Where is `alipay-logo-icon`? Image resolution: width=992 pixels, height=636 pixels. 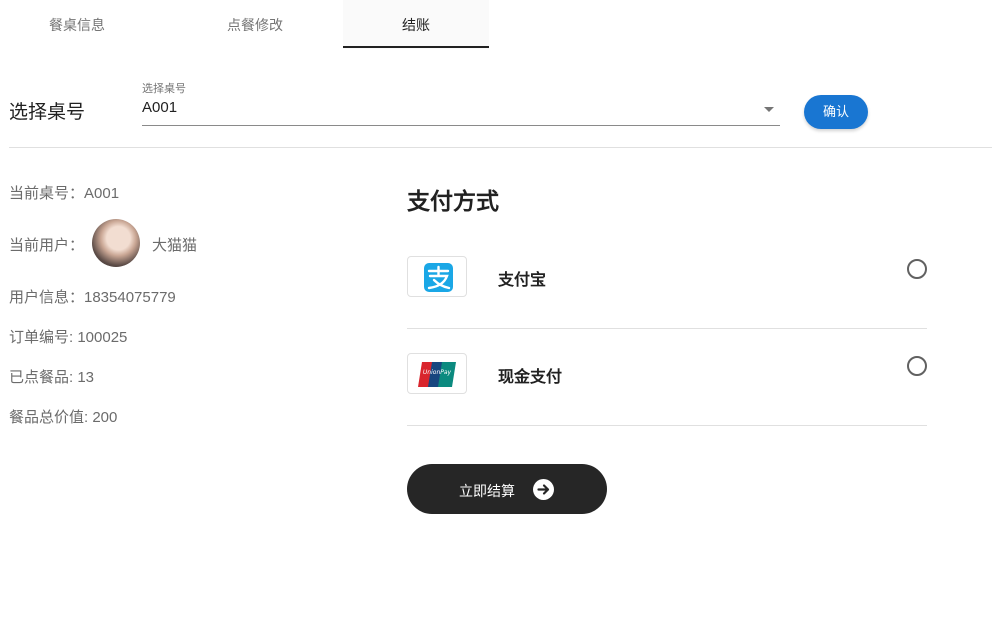 alipay-logo-icon is located at coordinates (437, 276).